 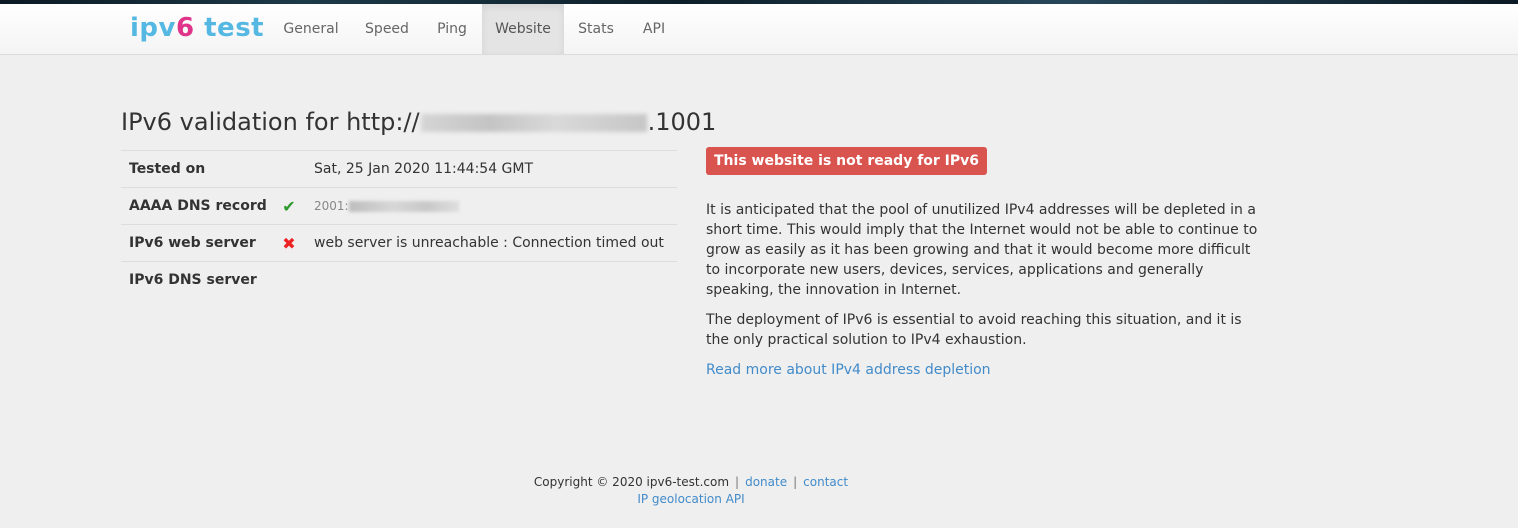 What do you see at coordinates (387, 29) in the screenshot?
I see `nav-speed: Speed` at bounding box center [387, 29].